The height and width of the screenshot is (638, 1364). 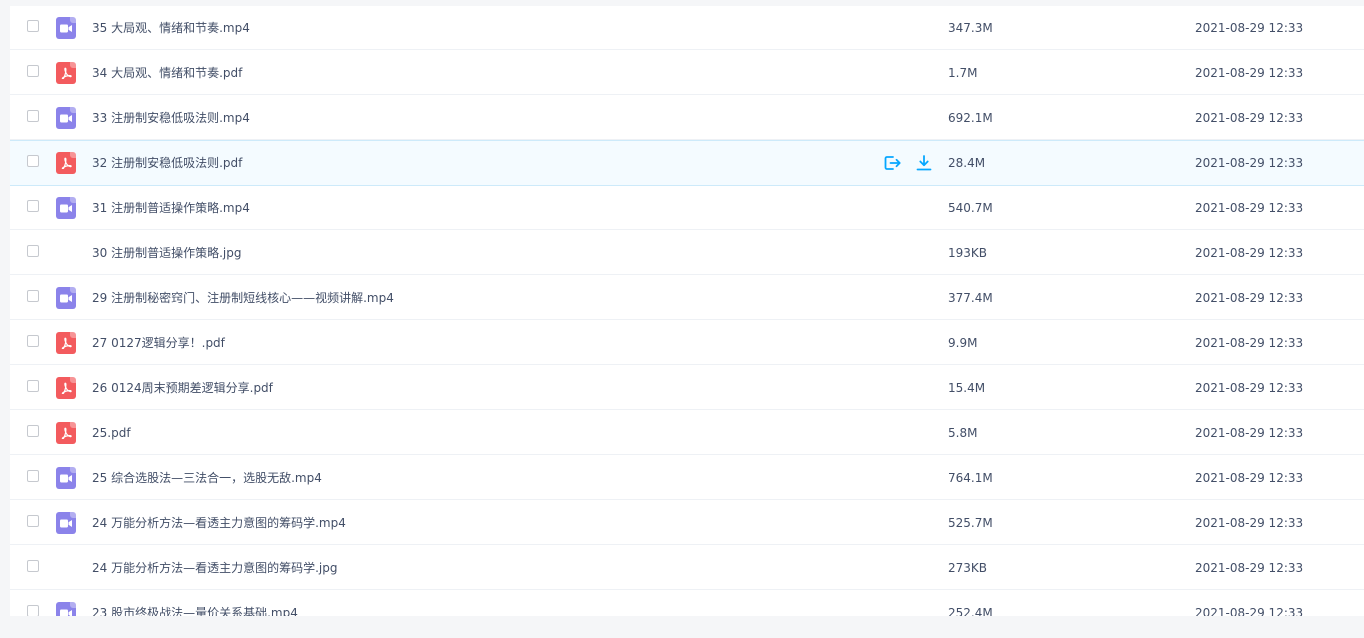 I want to click on file-size: 9.9M, so click(x=963, y=343).